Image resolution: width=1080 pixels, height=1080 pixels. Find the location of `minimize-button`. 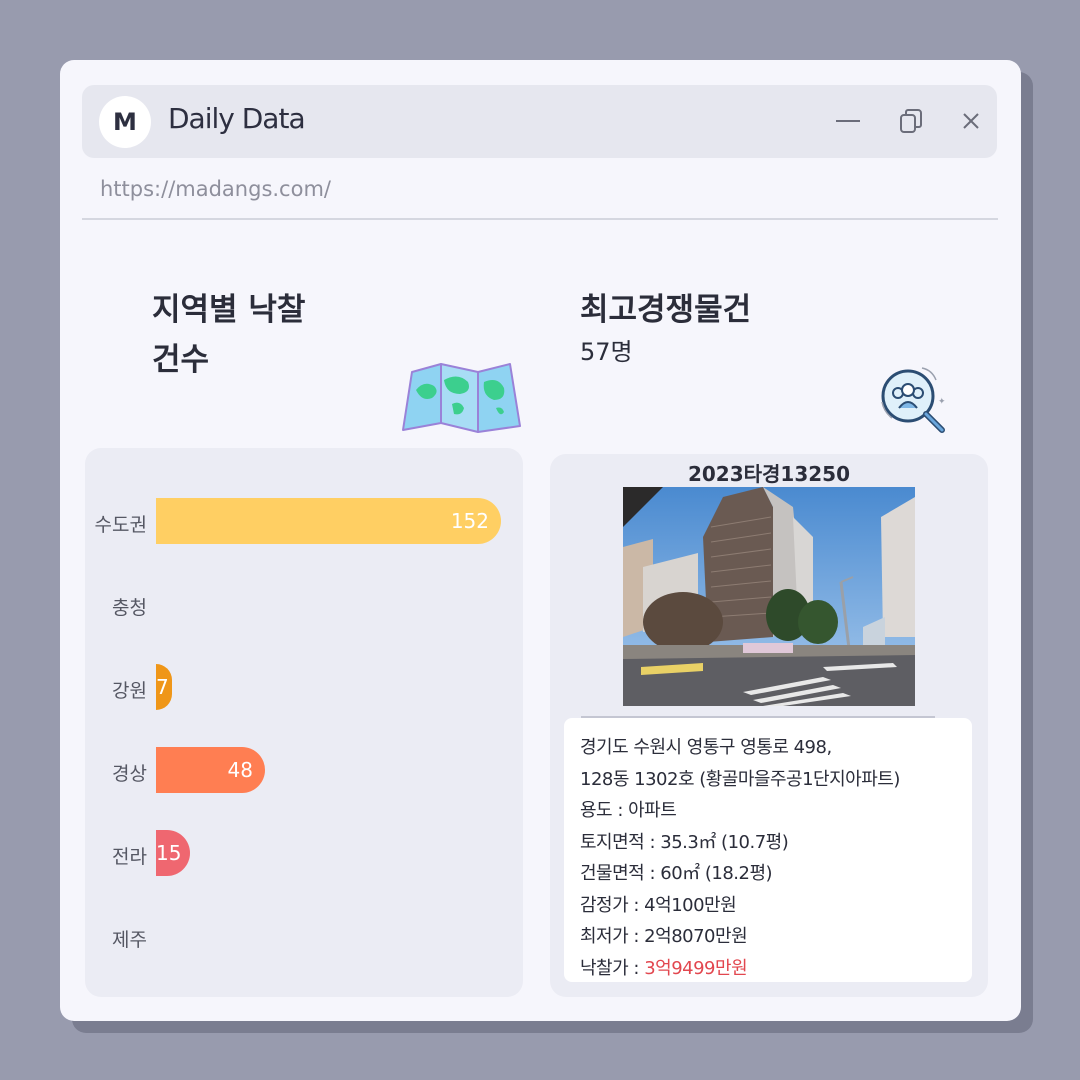

minimize-button is located at coordinates (848, 121).